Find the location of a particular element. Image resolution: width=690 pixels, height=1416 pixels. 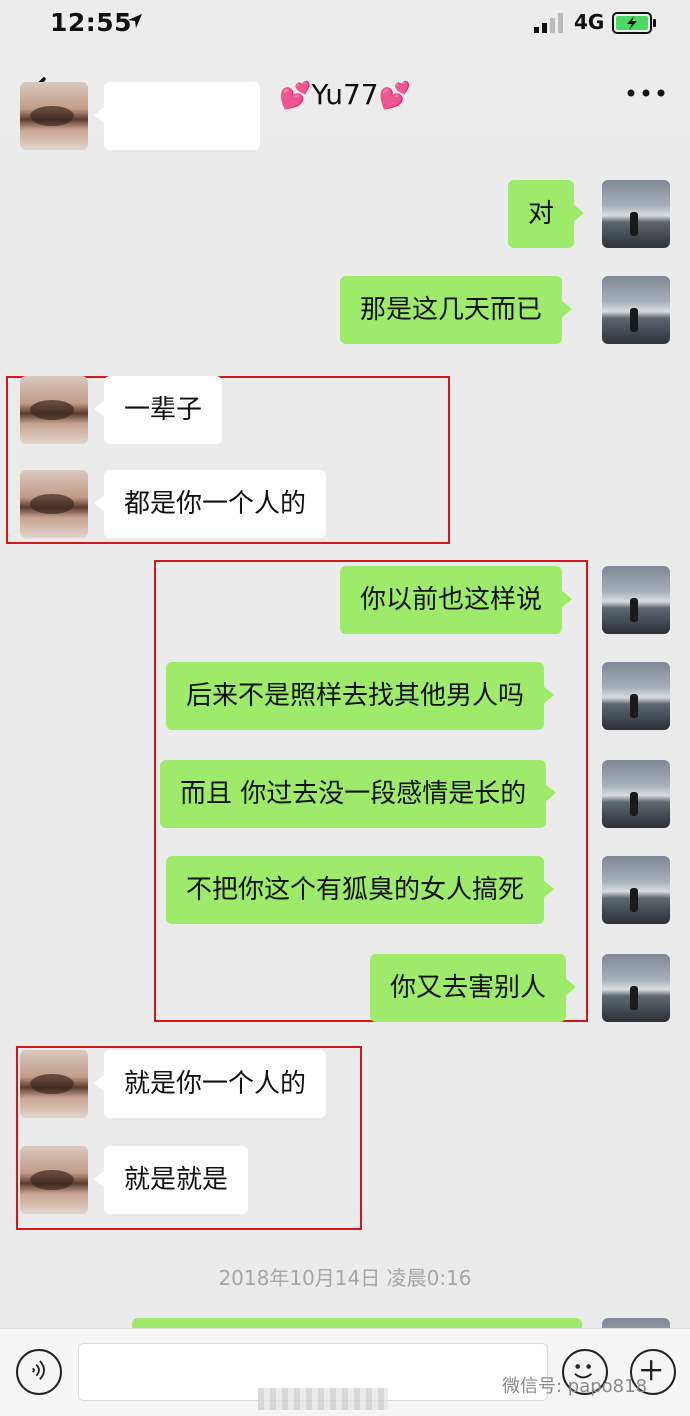

message-bubble-sent: 你又去害别人 is located at coordinates (473, 988).